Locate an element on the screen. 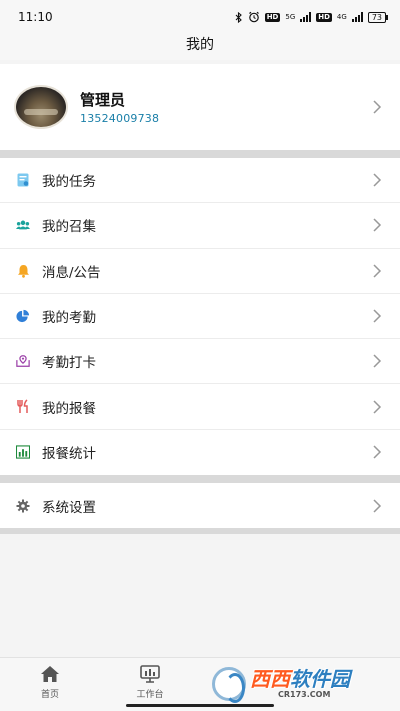  group-icon is located at coordinates (23, 225).